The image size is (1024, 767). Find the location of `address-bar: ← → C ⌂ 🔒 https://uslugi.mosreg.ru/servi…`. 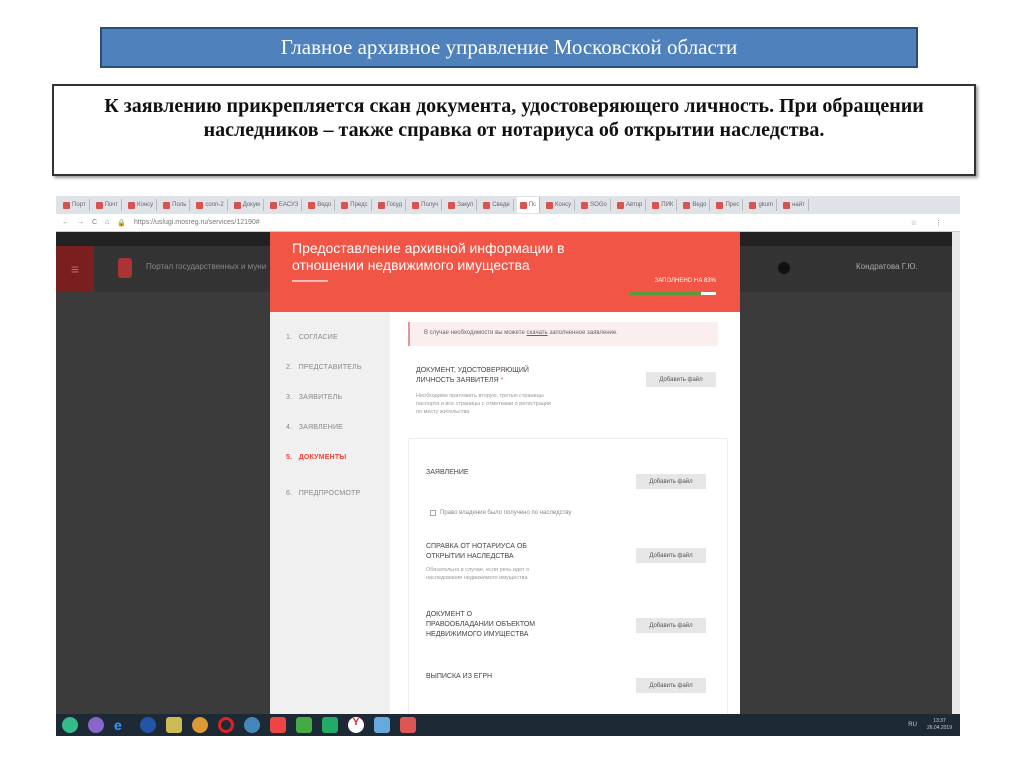

address-bar: ← → C ⌂ 🔒 https://uslugi.mosreg.ru/servi… is located at coordinates (508, 223).